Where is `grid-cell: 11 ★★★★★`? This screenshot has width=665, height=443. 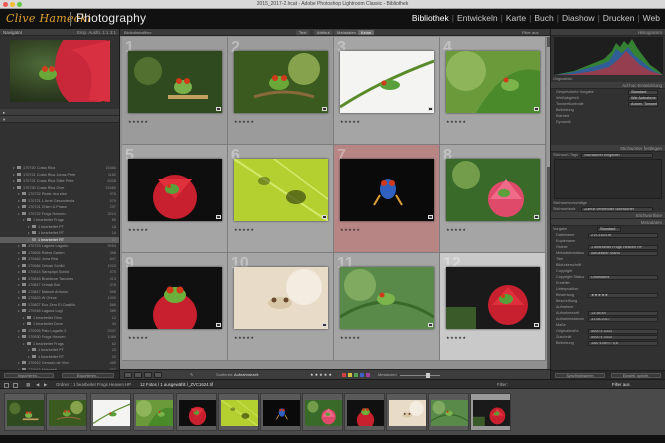 grid-cell: 11 ★★★★★ is located at coordinates (387, 307).